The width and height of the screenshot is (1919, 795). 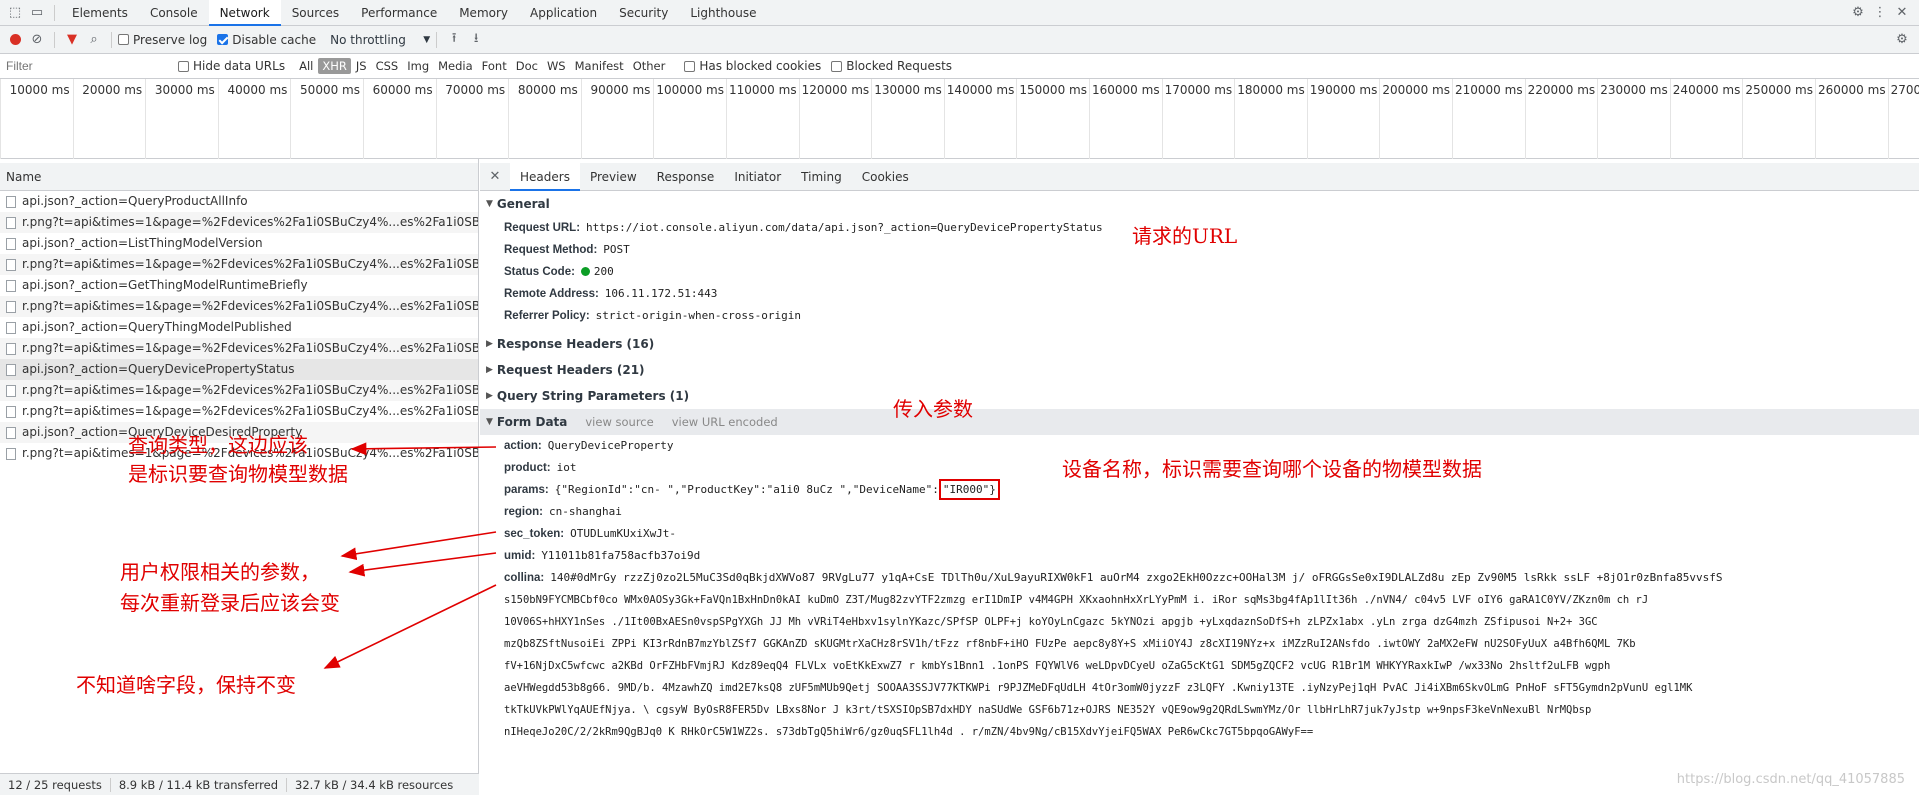 I want to click on tab-performance: Performance, so click(x=399, y=13).